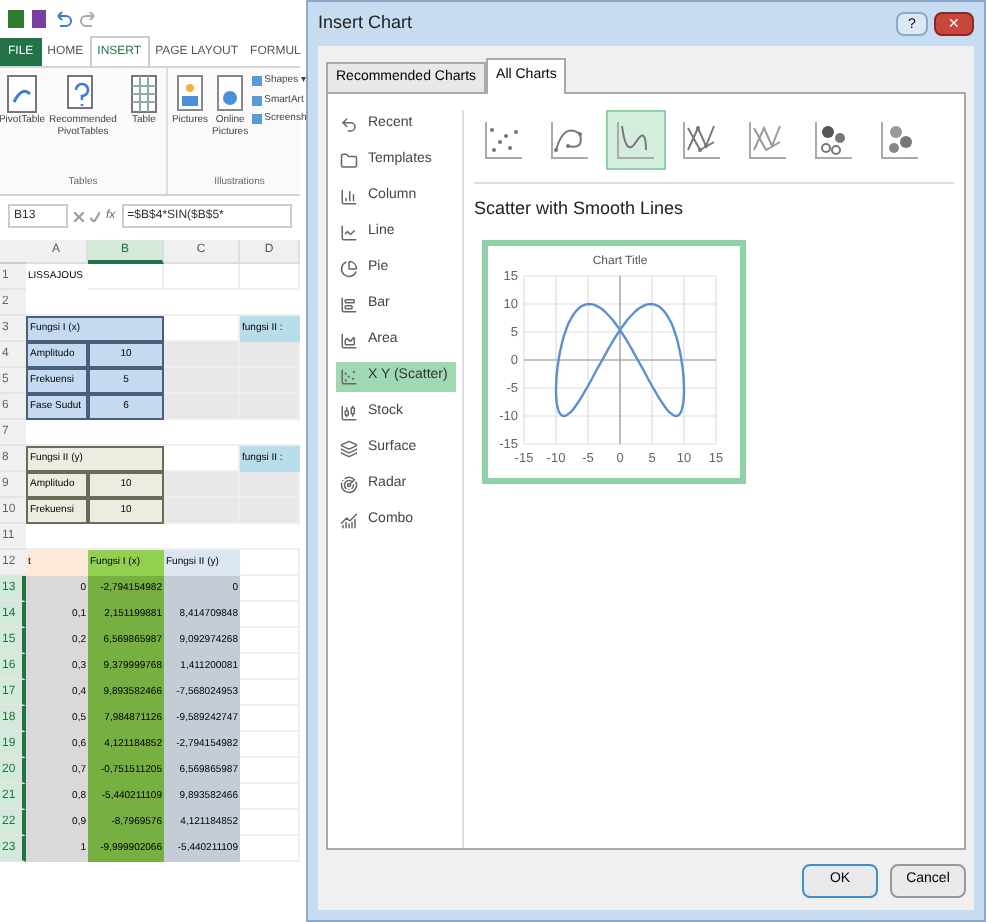 The height and width of the screenshot is (922, 986). Describe the element at coordinates (349, 449) in the screenshot. I see `layers-icon` at that location.